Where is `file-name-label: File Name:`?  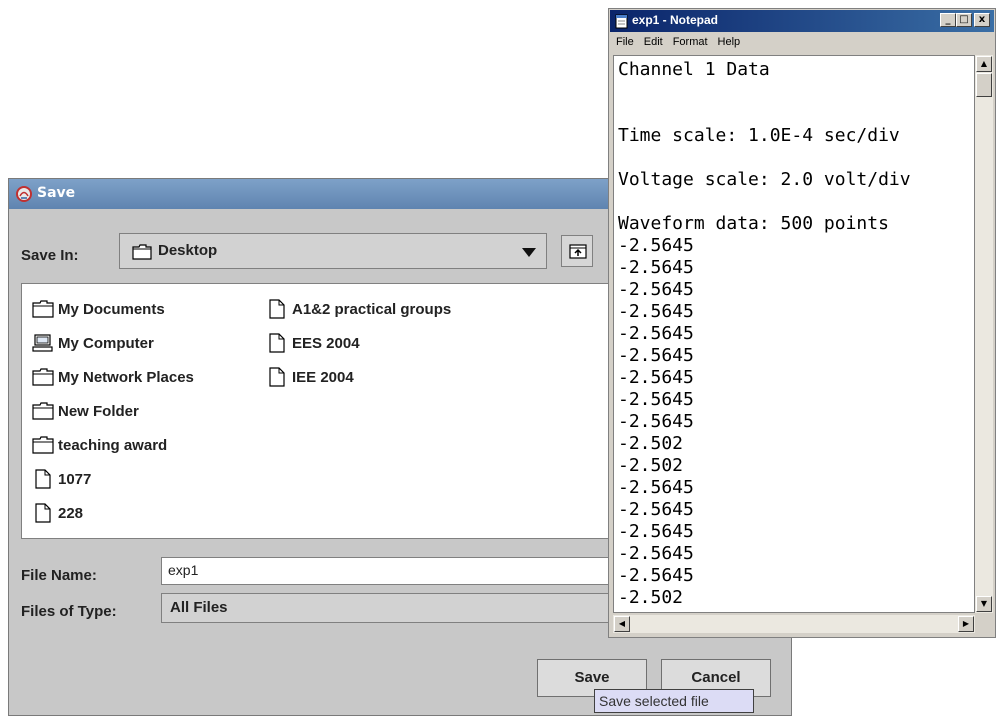
file-name-label: File Name: is located at coordinates (59, 575).